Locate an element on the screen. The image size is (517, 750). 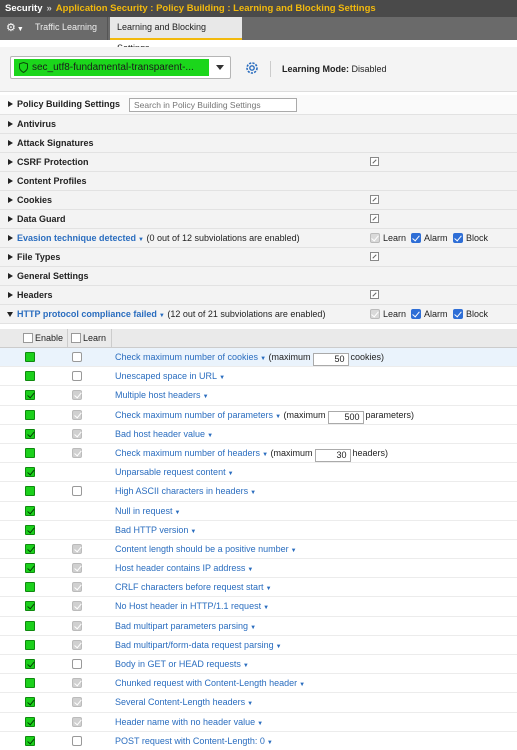
subviolation-name: Multiple host headers ▼ is located at coordinates (162, 395).